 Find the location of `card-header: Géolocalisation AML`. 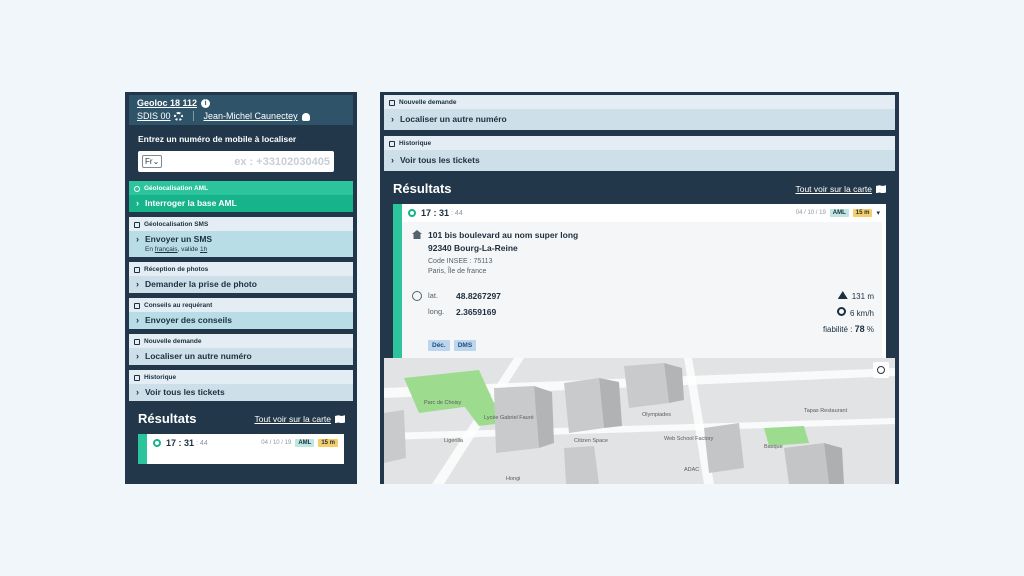

card-header: Géolocalisation AML is located at coordinates (241, 188).